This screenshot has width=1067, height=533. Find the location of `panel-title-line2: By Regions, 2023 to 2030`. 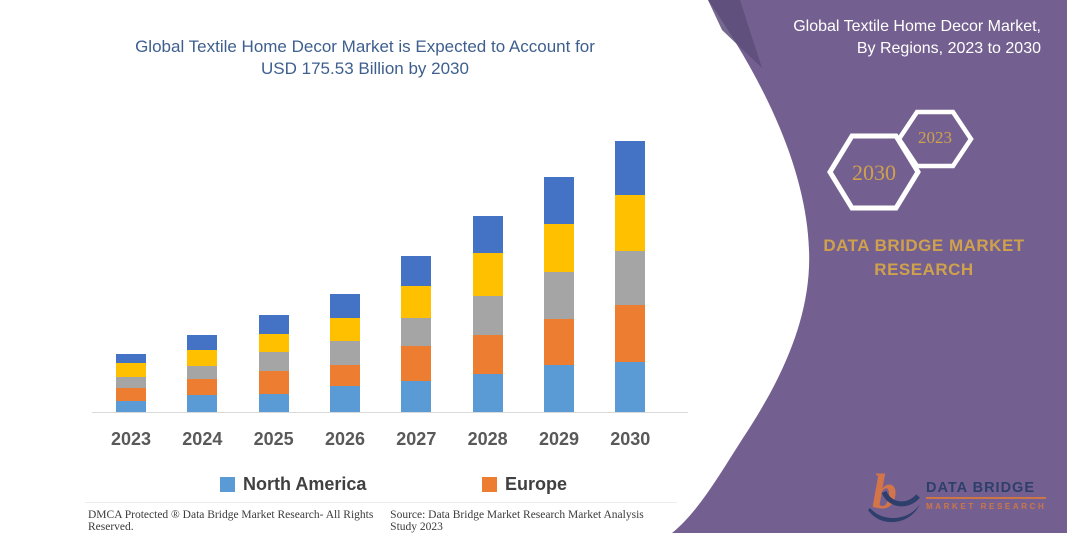

panel-title-line2: By Regions, 2023 to 2030 is located at coordinates (948, 48).